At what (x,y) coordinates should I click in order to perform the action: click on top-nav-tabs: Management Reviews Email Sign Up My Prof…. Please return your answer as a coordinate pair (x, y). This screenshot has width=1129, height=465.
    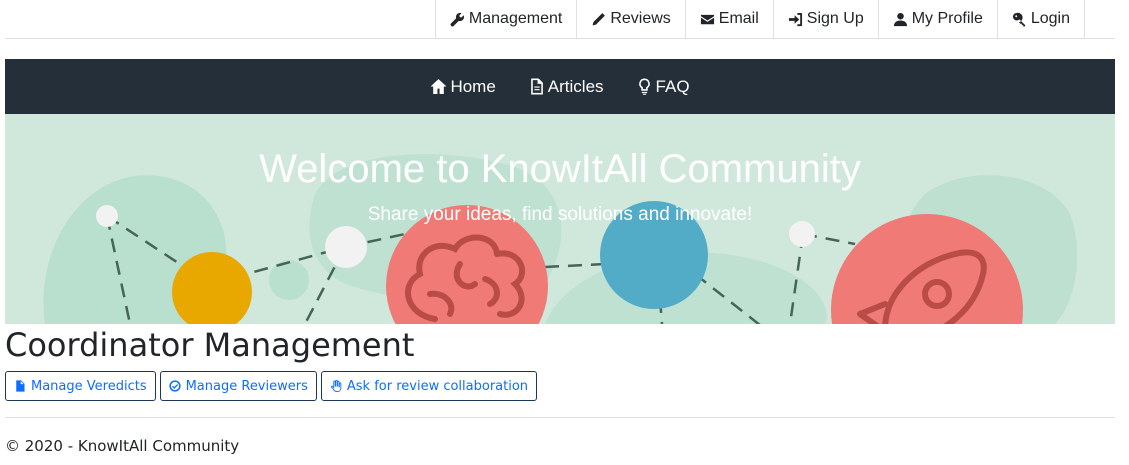
    Looking at the image, I should click on (759, 19).